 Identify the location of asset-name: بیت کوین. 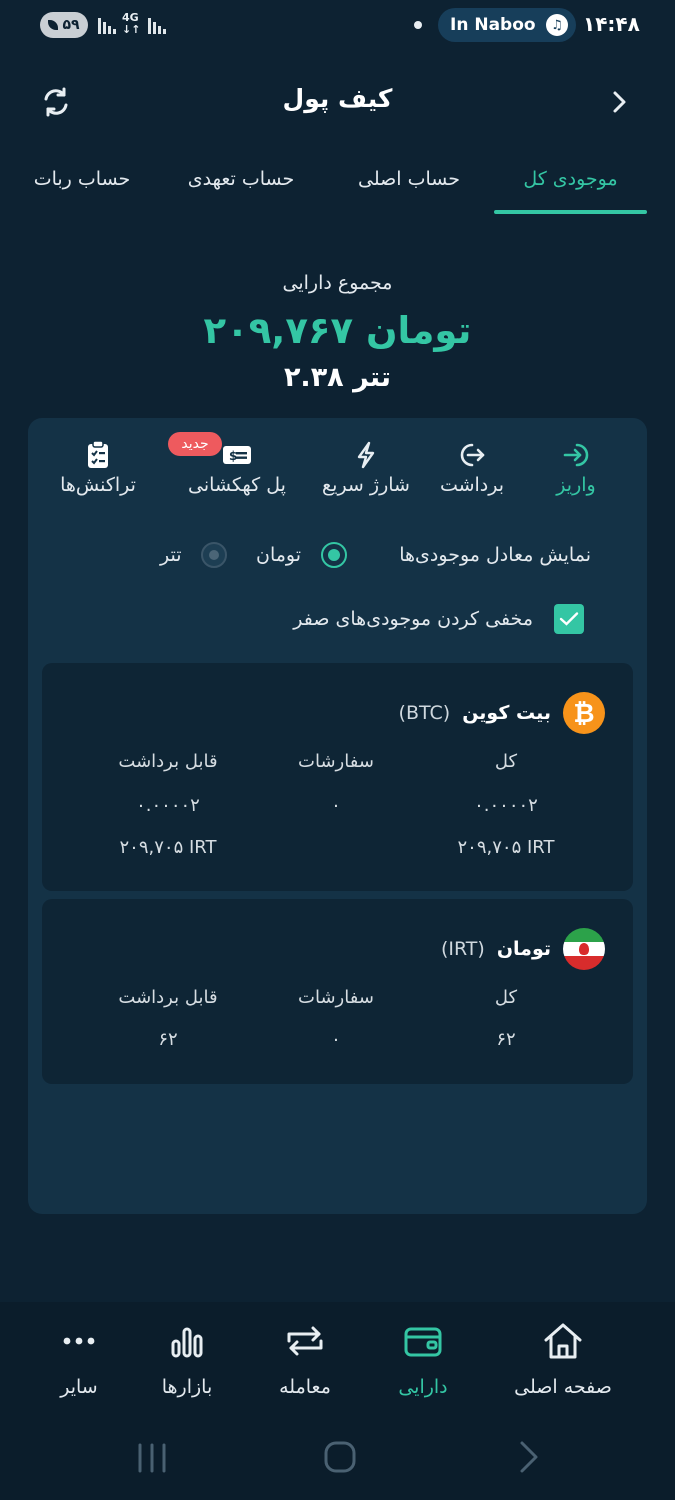
(506, 713).